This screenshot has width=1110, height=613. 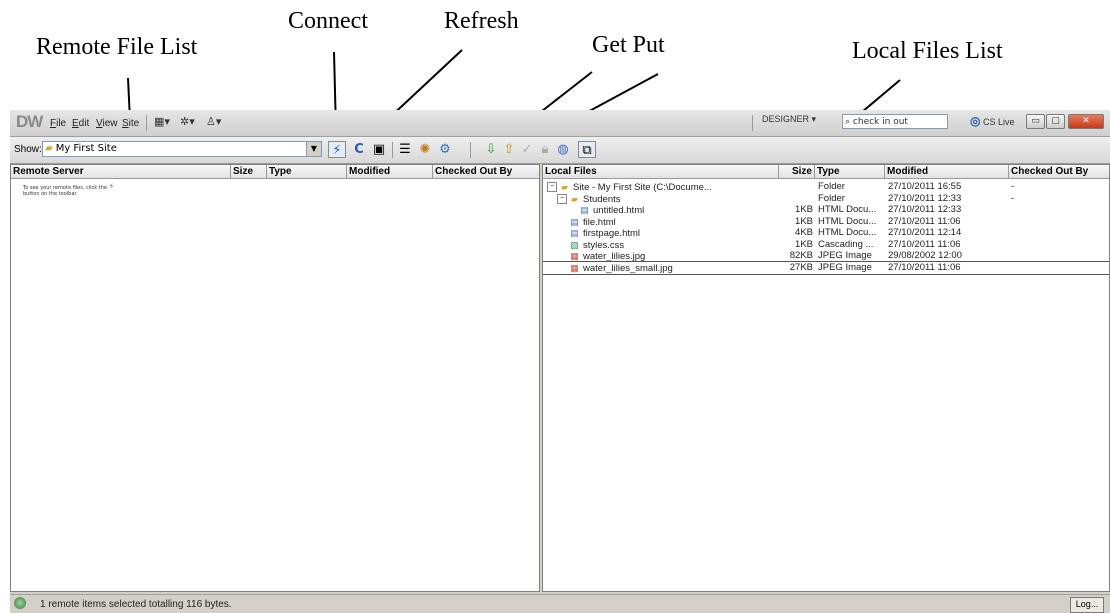 I want to click on file-name: file.html, so click(x=599, y=222).